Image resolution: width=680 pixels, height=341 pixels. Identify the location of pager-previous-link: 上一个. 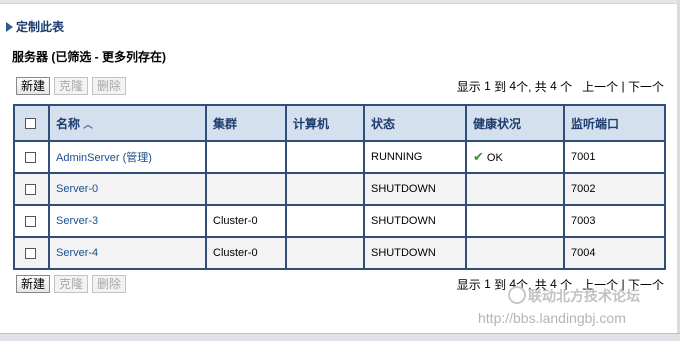
(600, 86).